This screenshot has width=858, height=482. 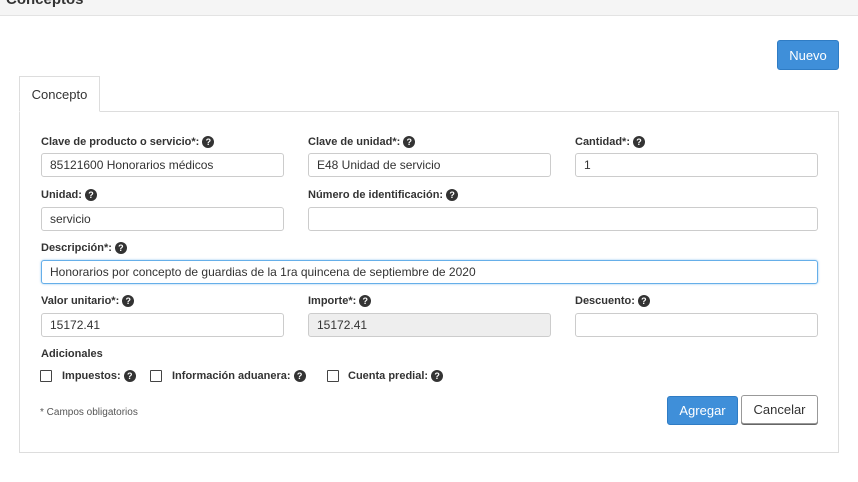 What do you see at coordinates (779, 409) in the screenshot?
I see `cancel-button: Cancelar` at bounding box center [779, 409].